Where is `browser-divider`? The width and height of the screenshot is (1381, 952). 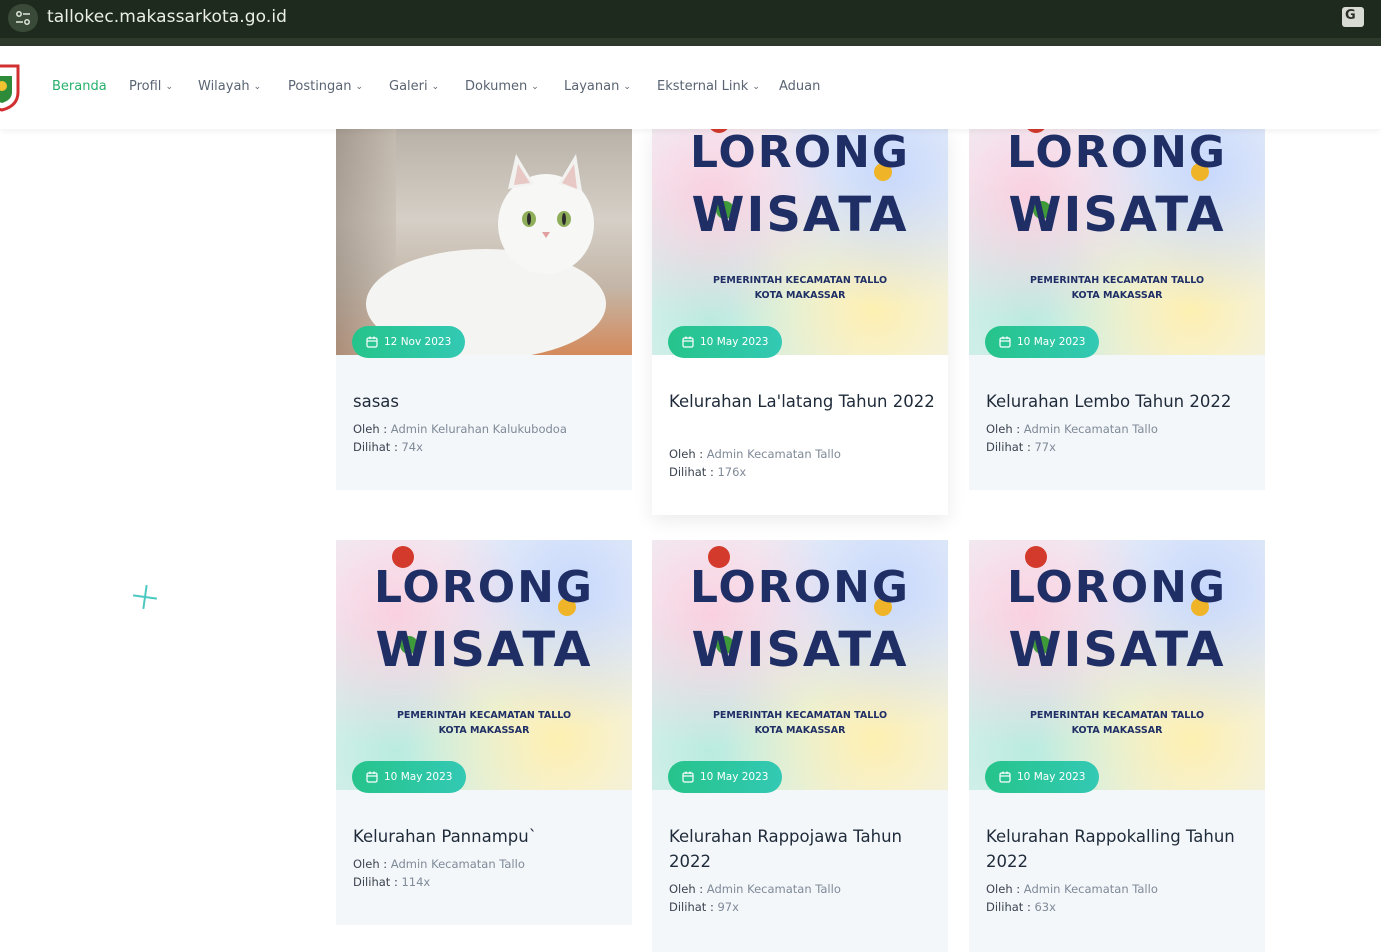 browser-divider is located at coordinates (690, 42).